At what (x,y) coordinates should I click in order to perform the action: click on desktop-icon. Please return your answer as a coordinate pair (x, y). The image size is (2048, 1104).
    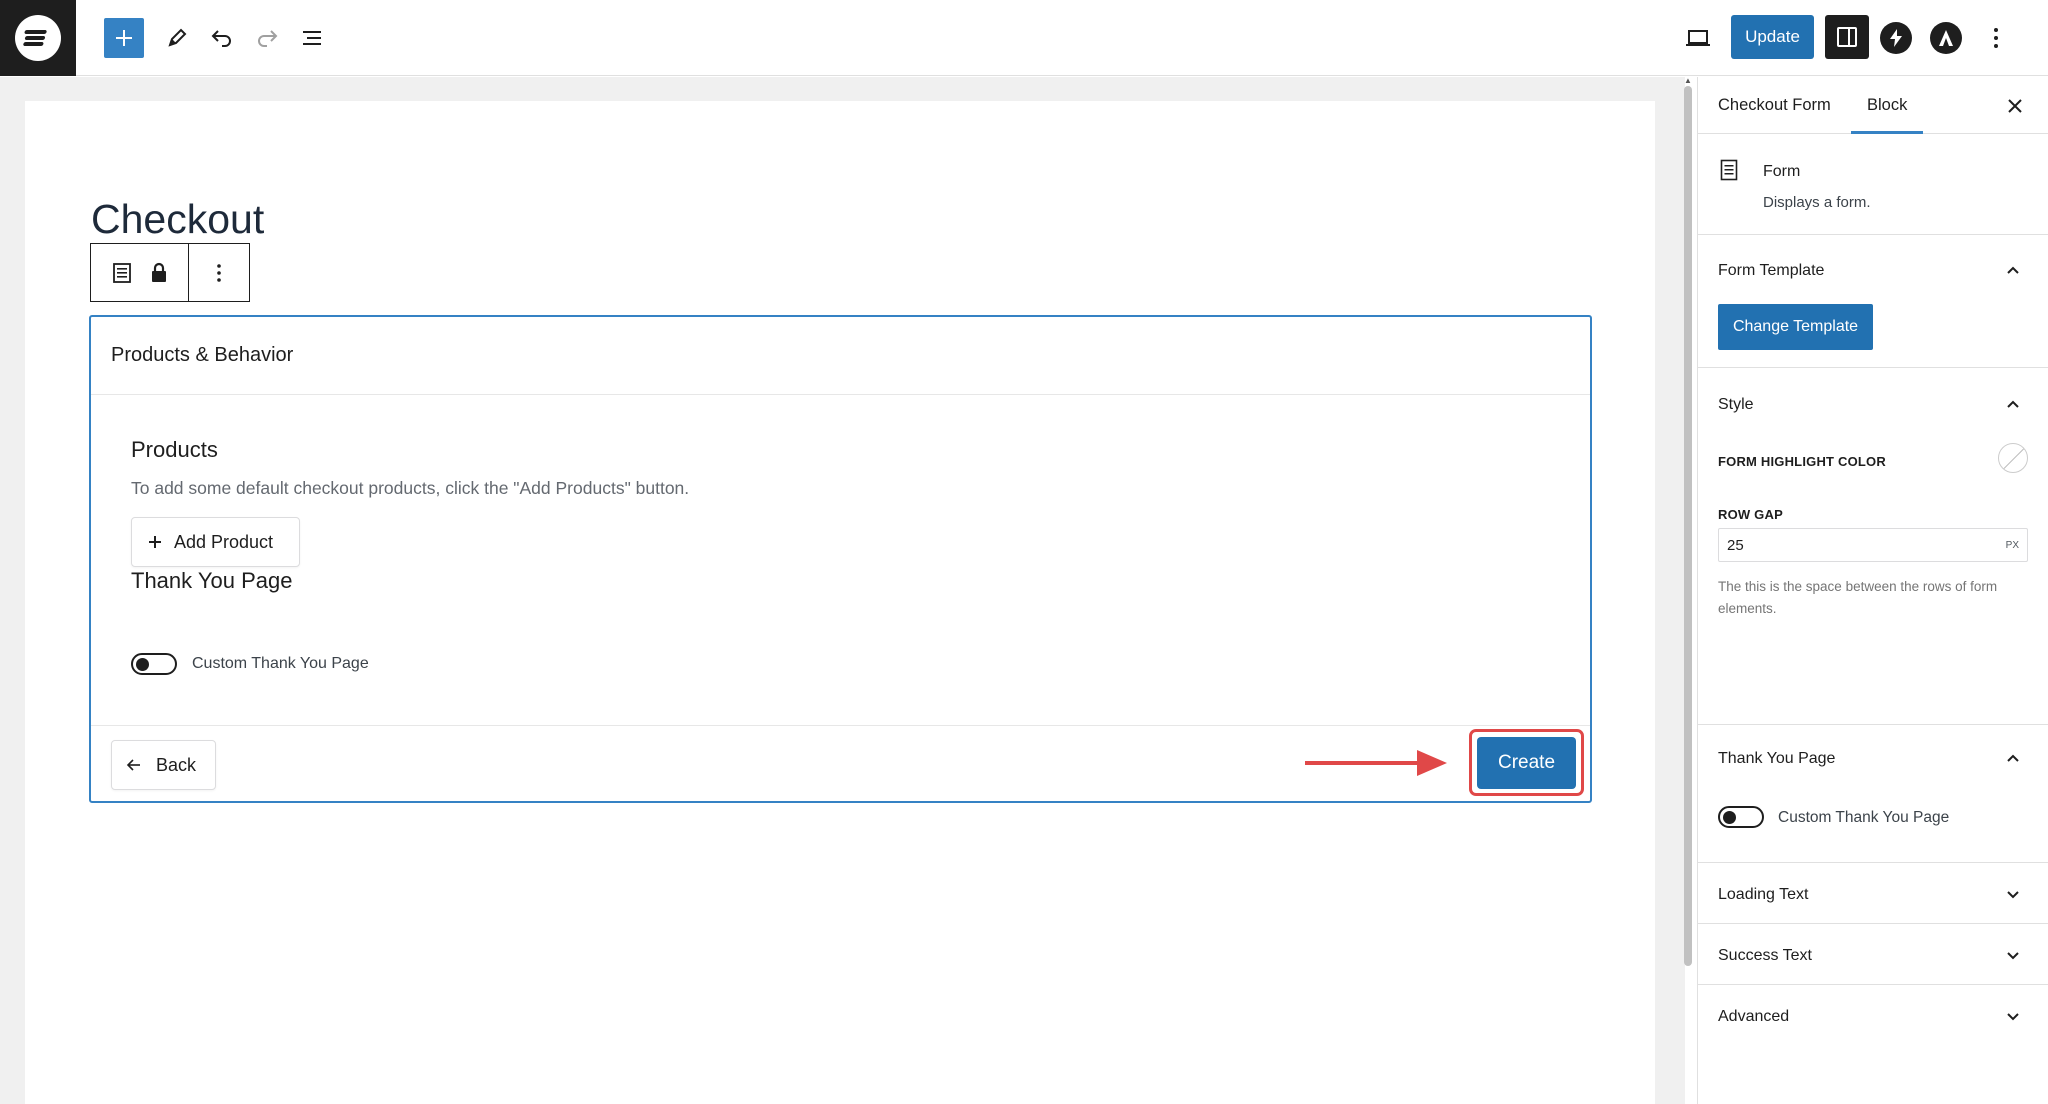
    Looking at the image, I should click on (1698, 38).